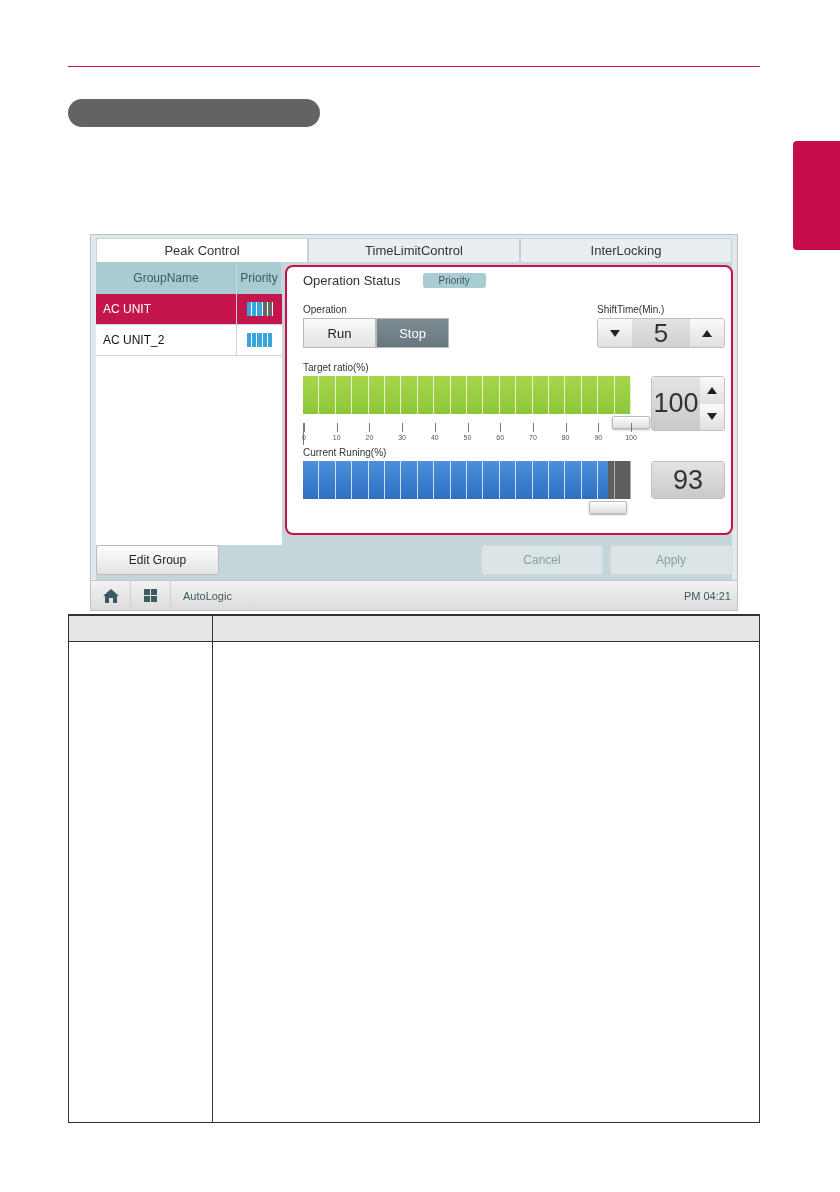  I want to click on group-row: AC UNIT, so click(189, 309).